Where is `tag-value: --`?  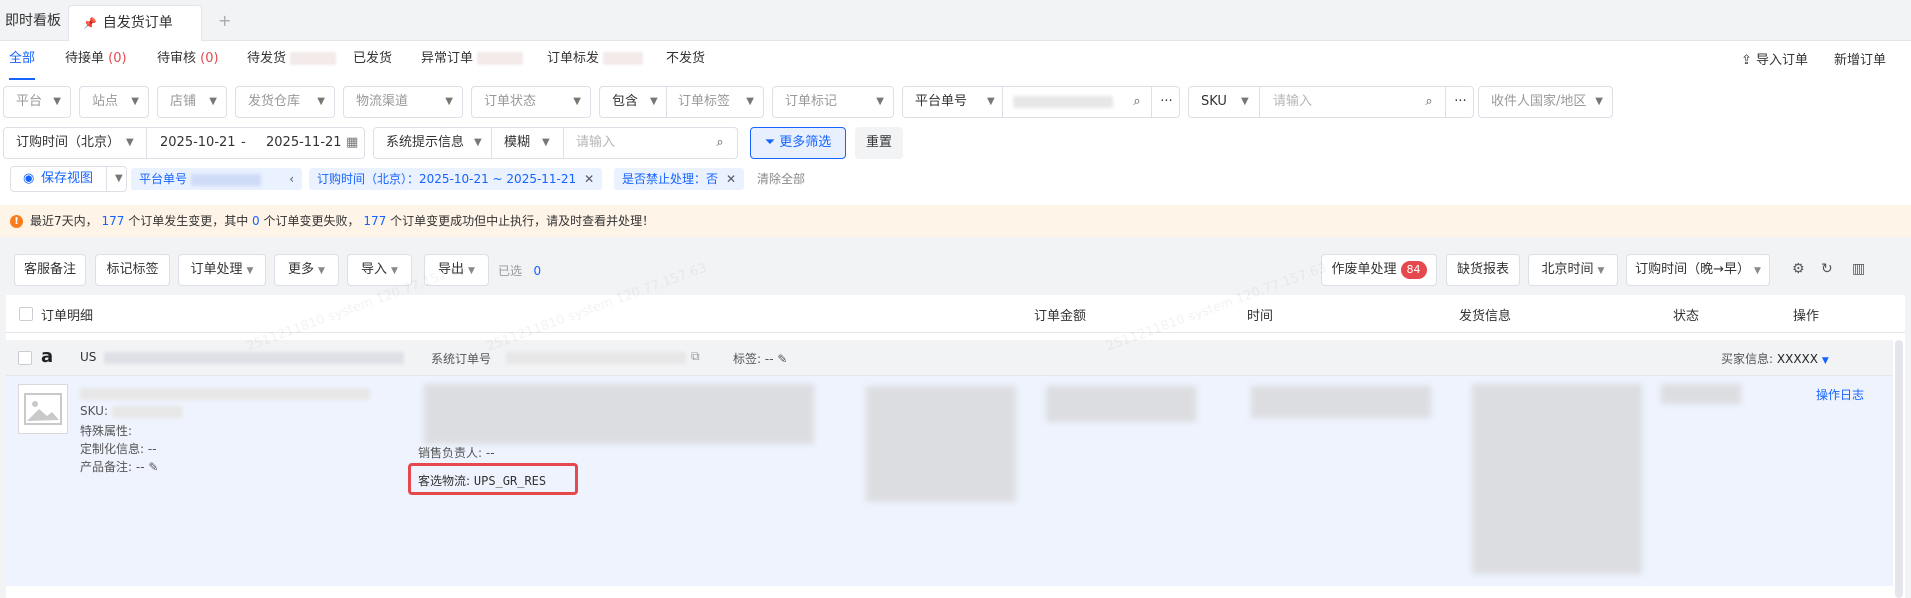
tag-value: -- is located at coordinates (769, 359).